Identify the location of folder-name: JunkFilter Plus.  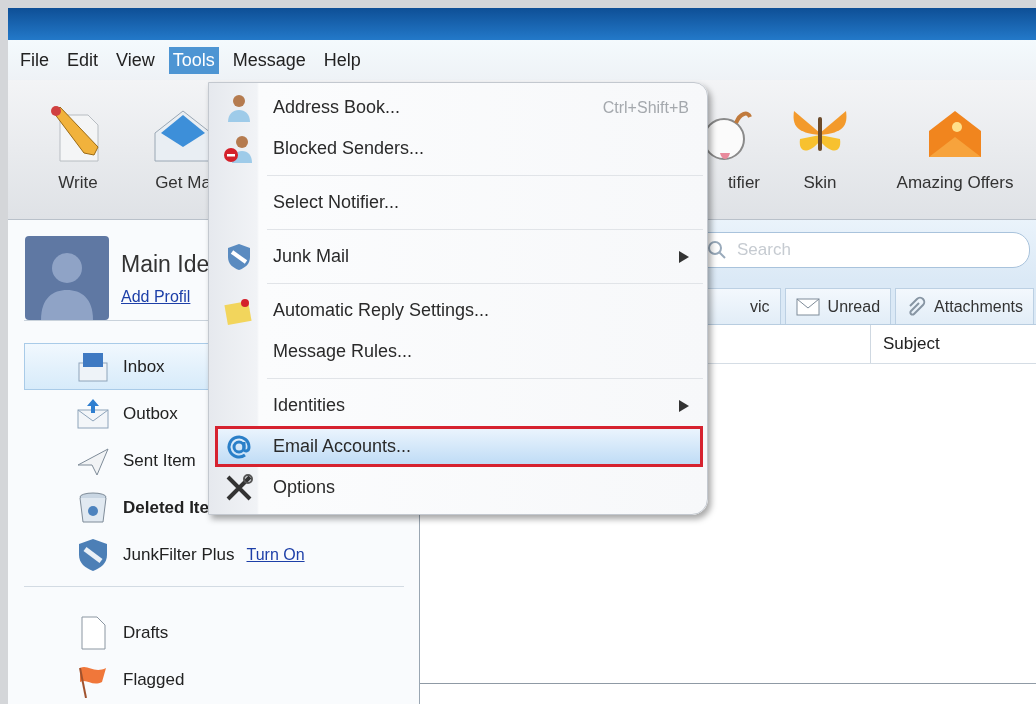
(179, 554).